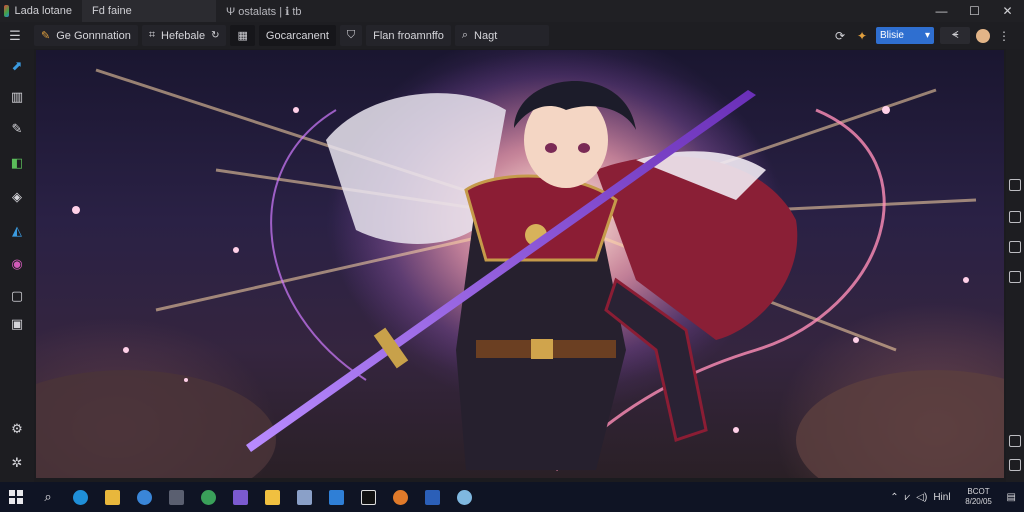  What do you see at coordinates (16, 497) in the screenshot?
I see `windows-start-icon` at bounding box center [16, 497].